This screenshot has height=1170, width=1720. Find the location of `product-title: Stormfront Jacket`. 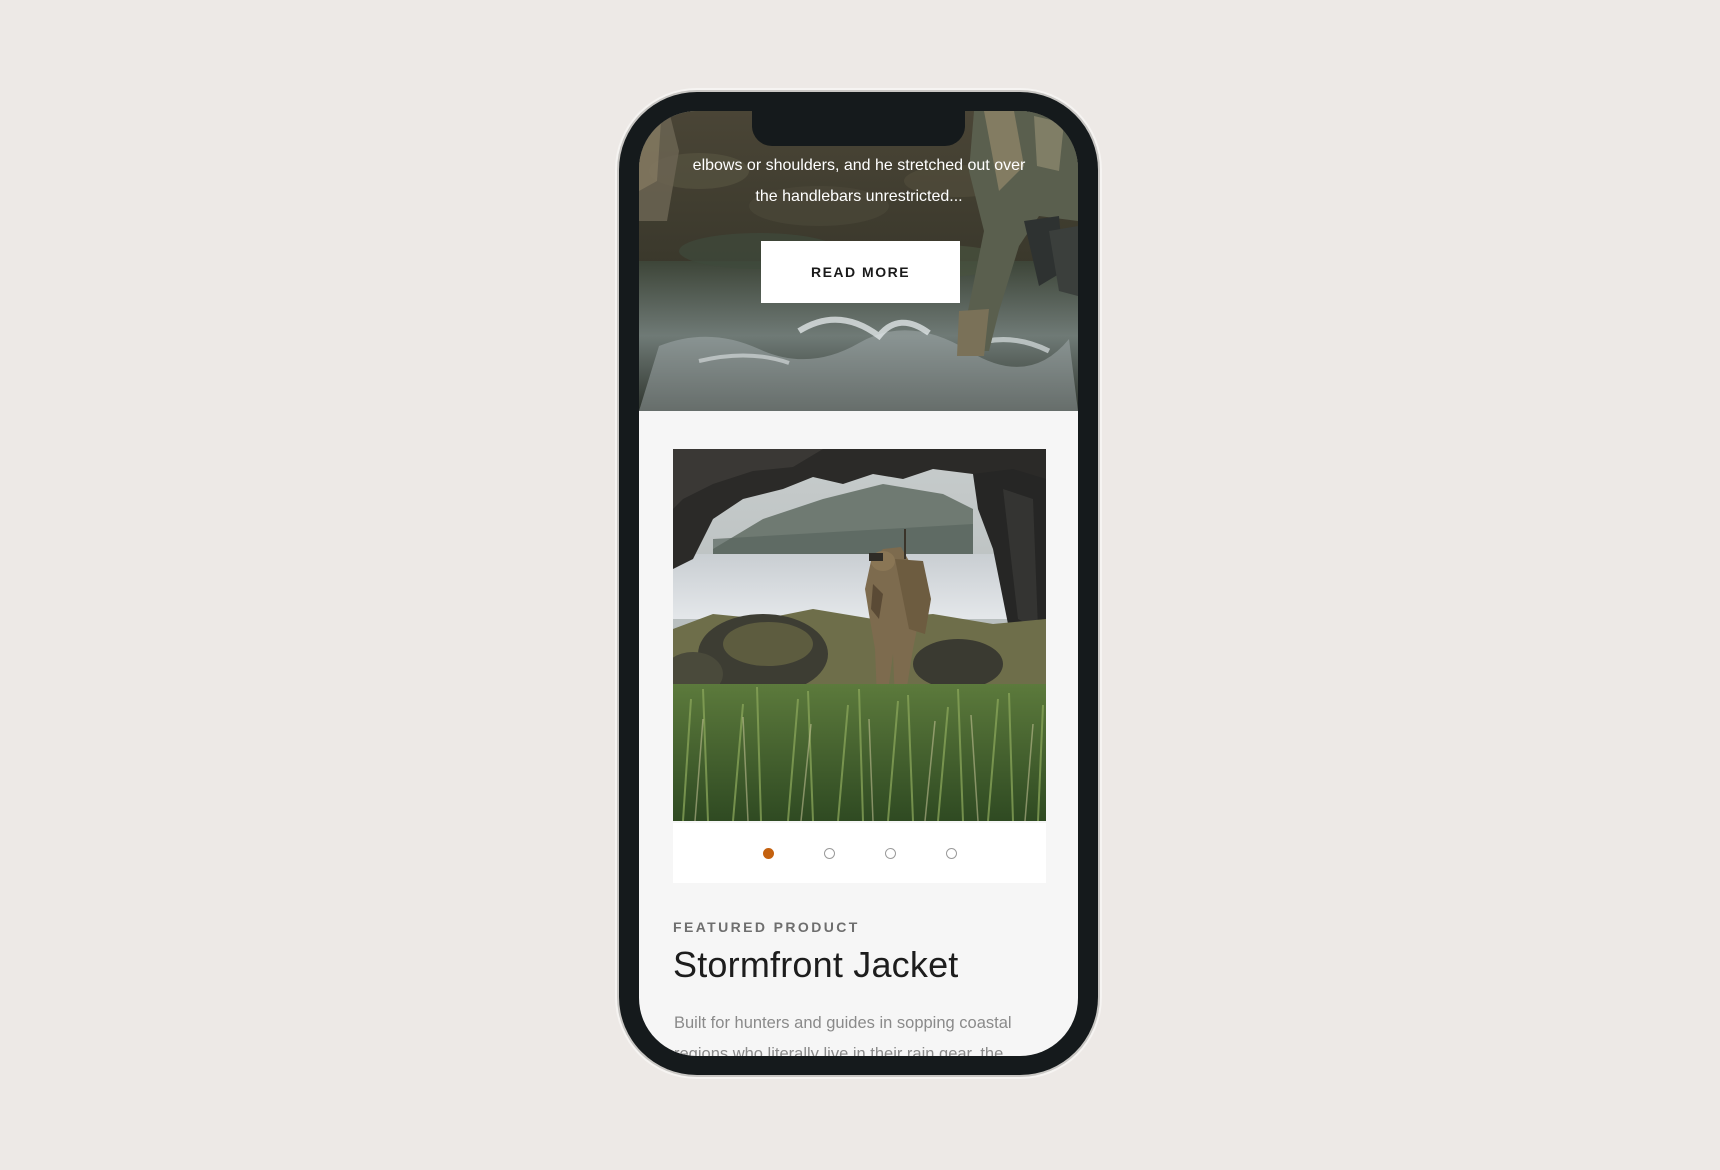

product-title: Stormfront Jacket is located at coordinates (816, 965).